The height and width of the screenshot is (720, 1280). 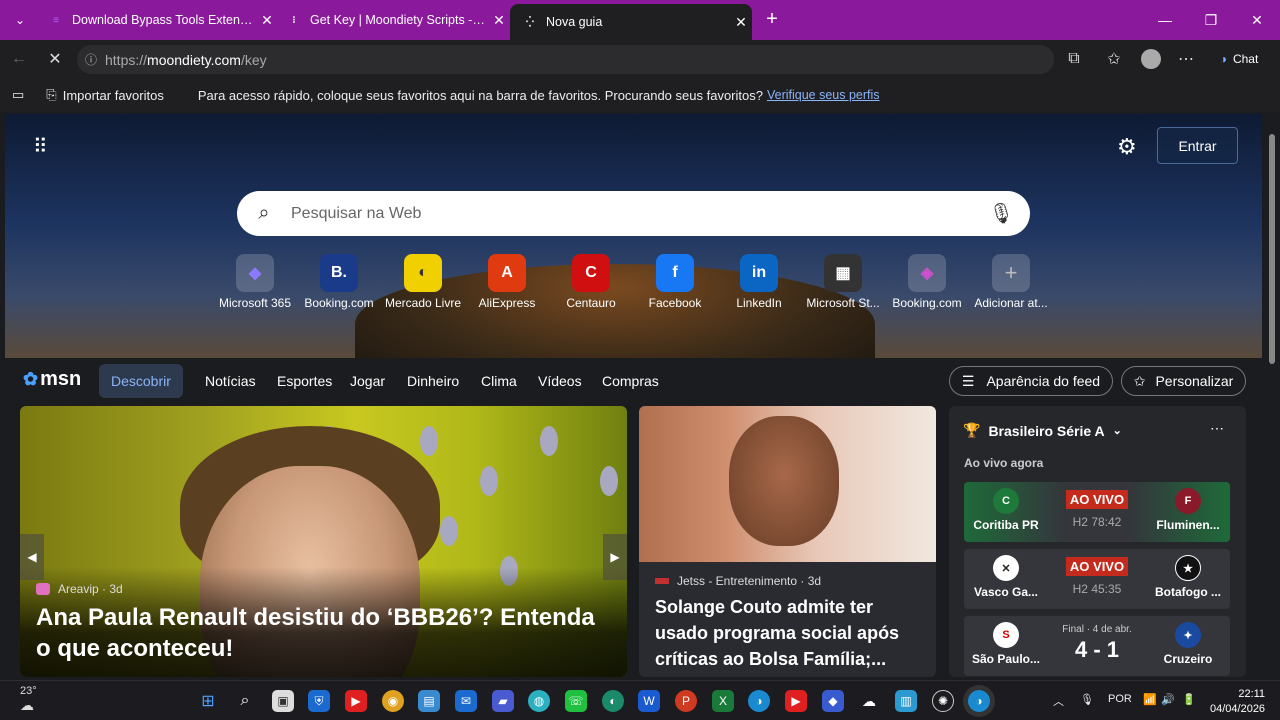 I want to click on address-bar: ⓘ https://moondiety.com/key, so click(x=565, y=59).